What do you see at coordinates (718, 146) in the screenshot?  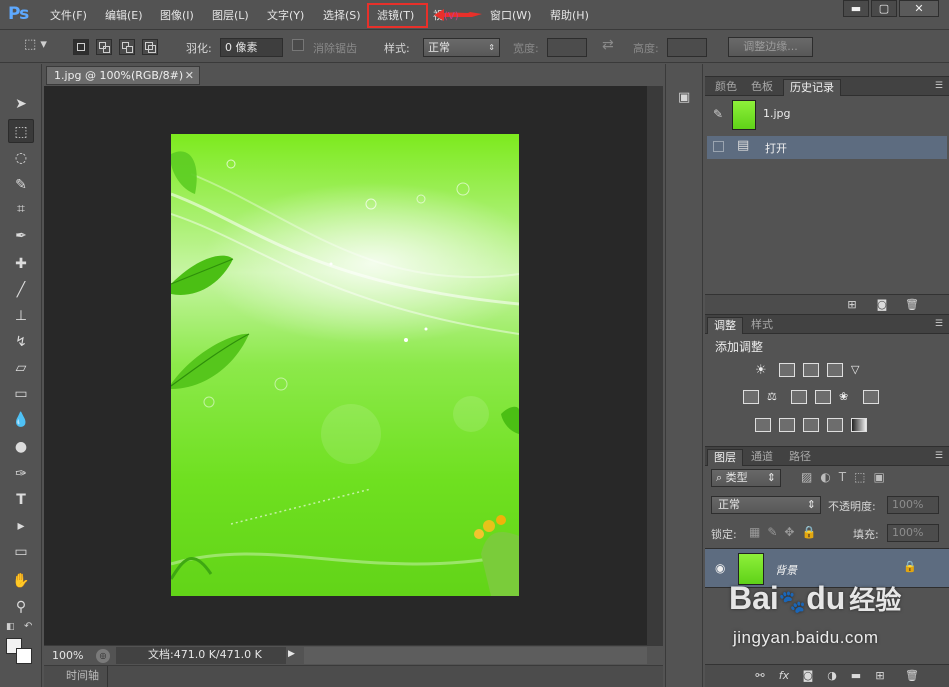 I see `history-state-checkbox` at bounding box center [718, 146].